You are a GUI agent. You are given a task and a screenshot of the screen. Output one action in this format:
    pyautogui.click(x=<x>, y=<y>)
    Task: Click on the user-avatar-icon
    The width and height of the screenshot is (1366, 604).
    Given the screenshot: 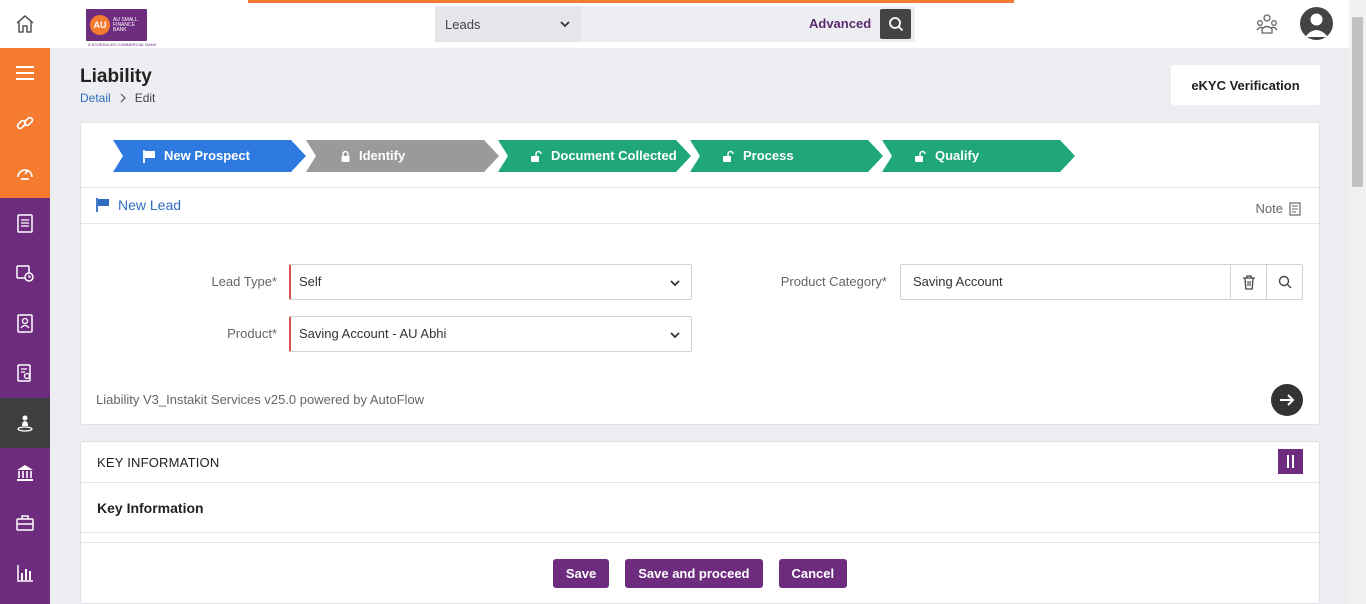 What is the action you would take?
    pyautogui.click(x=1316, y=25)
    